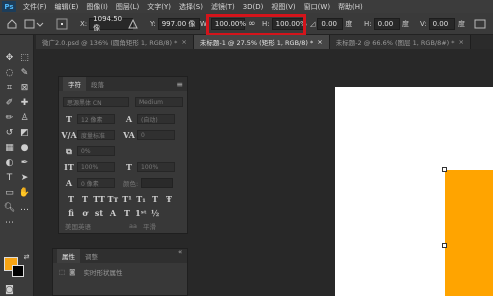 The height and width of the screenshot is (296, 493). Describe the element at coordinates (156, 167) in the screenshot. I see `horizontal-scale-input: 100%` at that location.